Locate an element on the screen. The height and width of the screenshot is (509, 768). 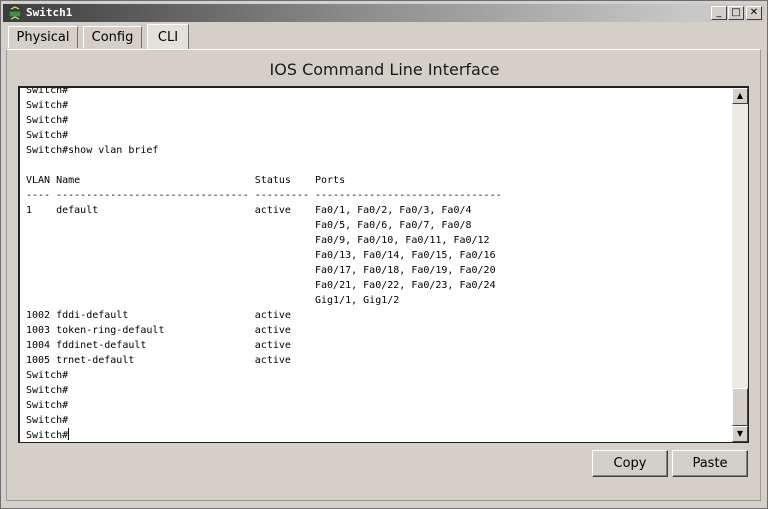
tab-config-label: Config is located at coordinates (112, 37).